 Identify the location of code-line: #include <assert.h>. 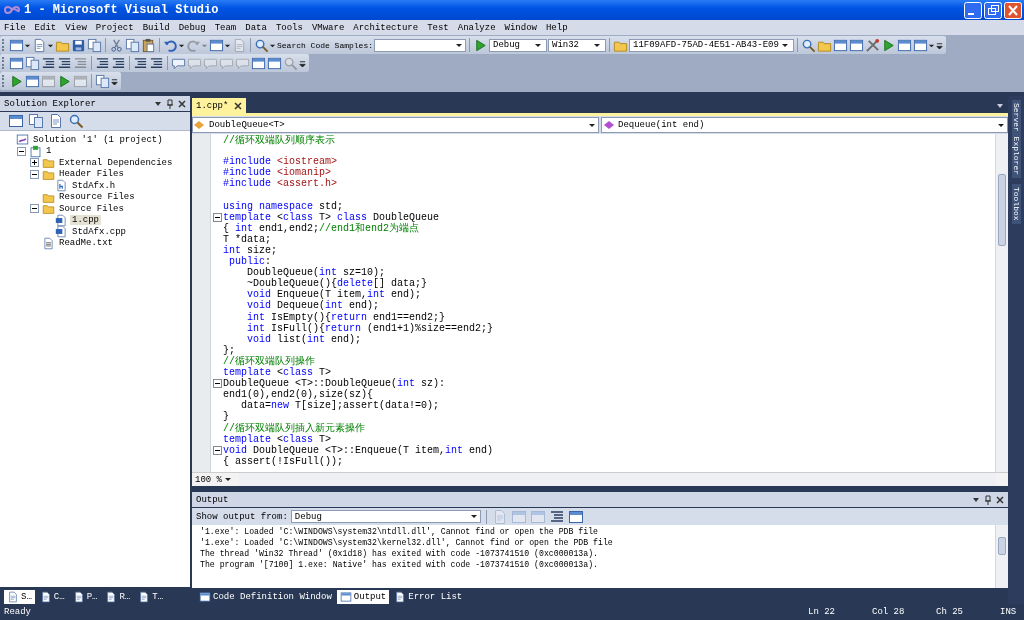
(280, 184).